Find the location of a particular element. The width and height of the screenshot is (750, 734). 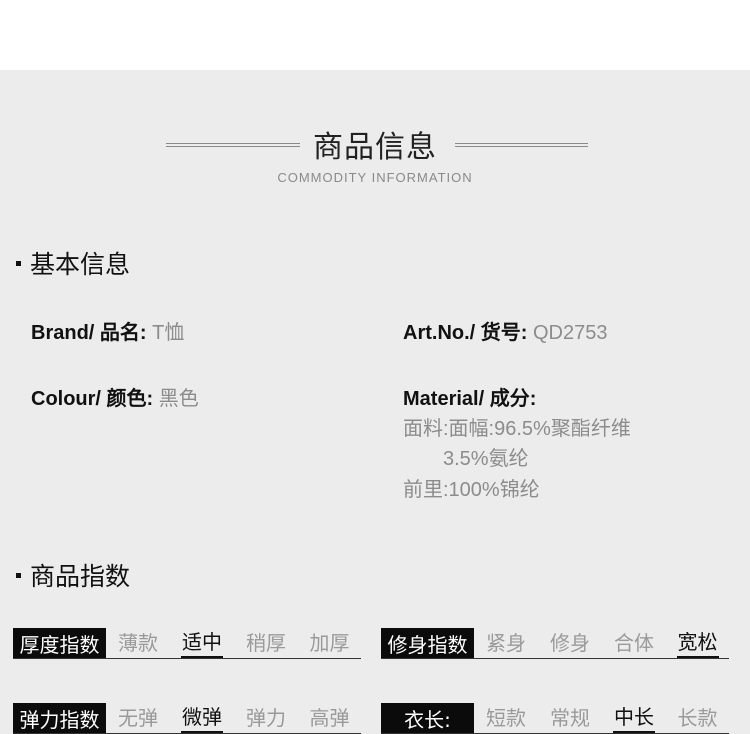

index-option: 合体 is located at coordinates (634, 642).